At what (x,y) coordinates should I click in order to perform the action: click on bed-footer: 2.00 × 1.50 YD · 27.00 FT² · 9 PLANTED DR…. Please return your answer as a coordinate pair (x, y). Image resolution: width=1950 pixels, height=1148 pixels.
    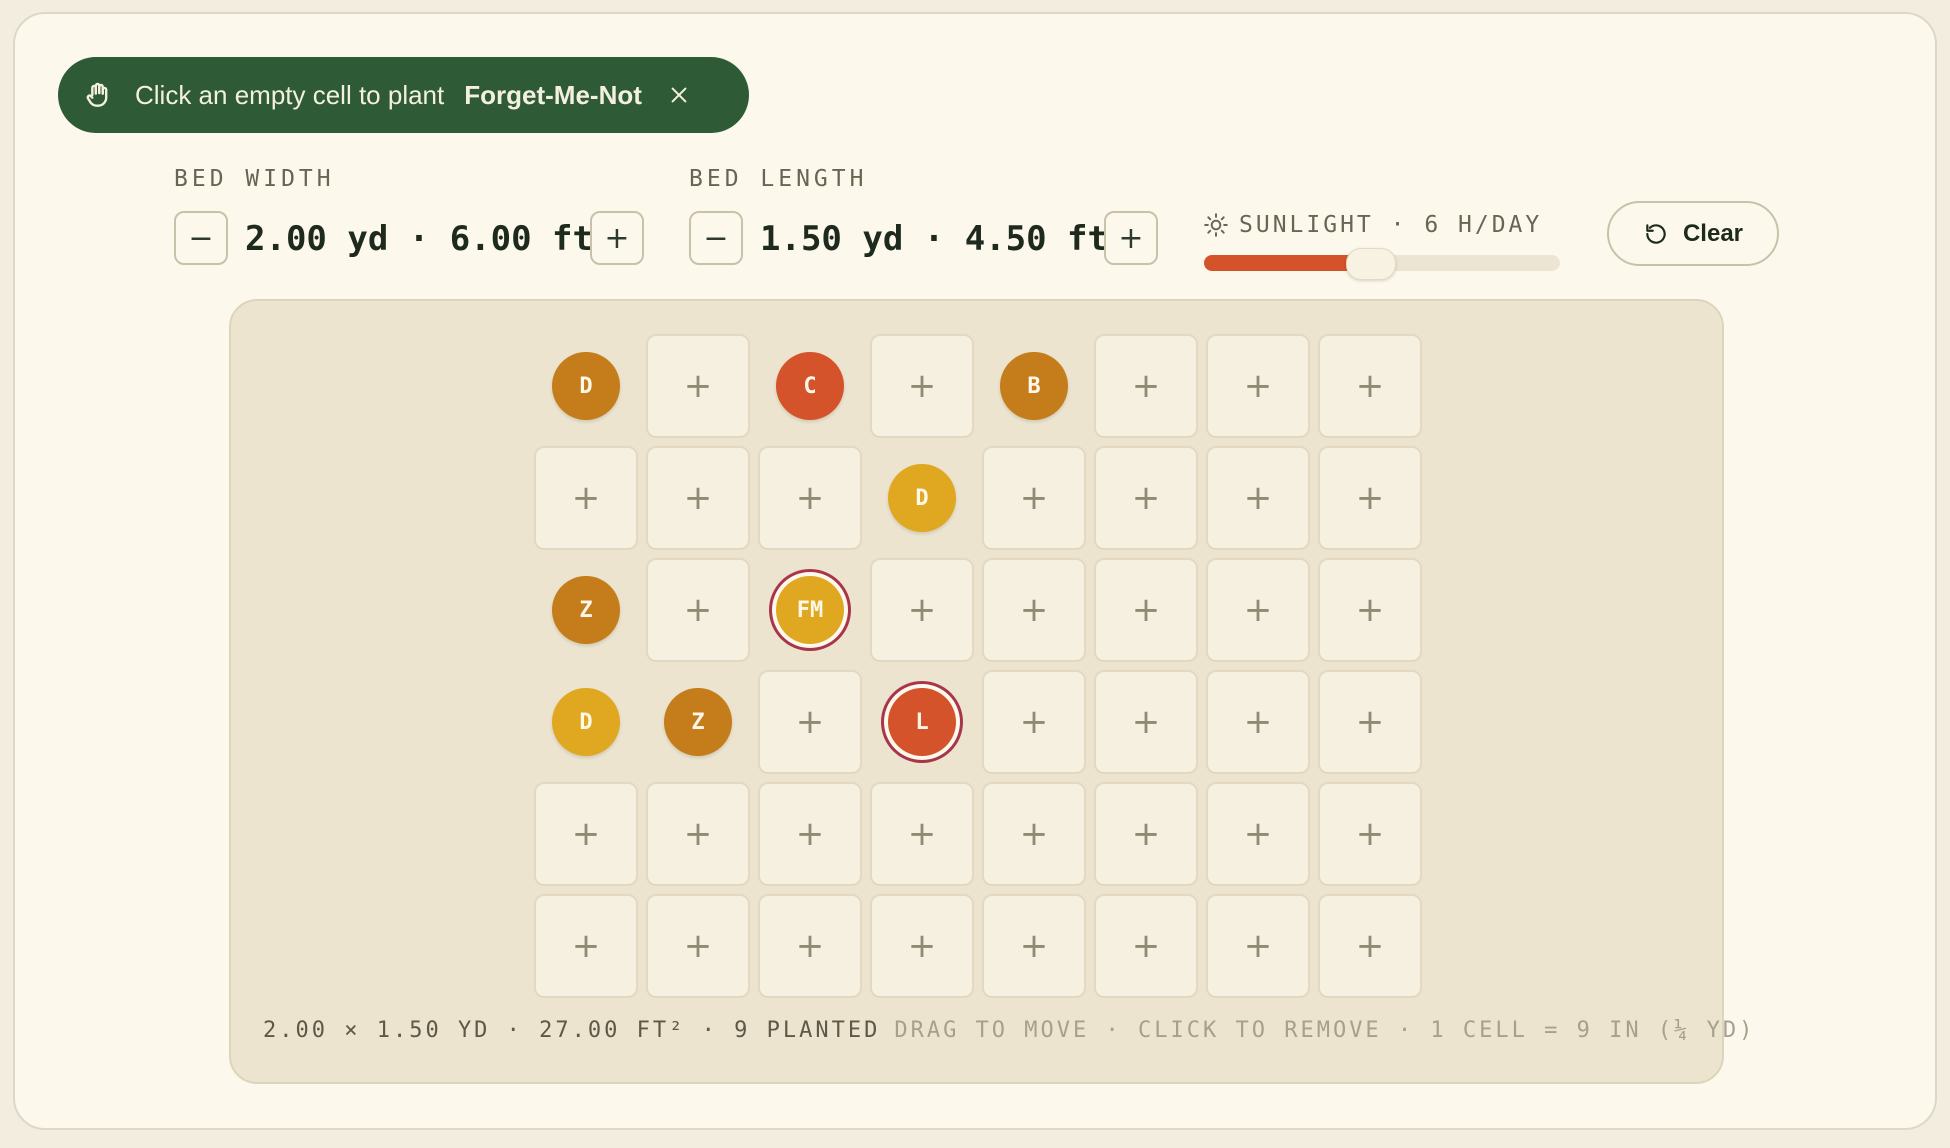
    Looking at the image, I should click on (1009, 1030).